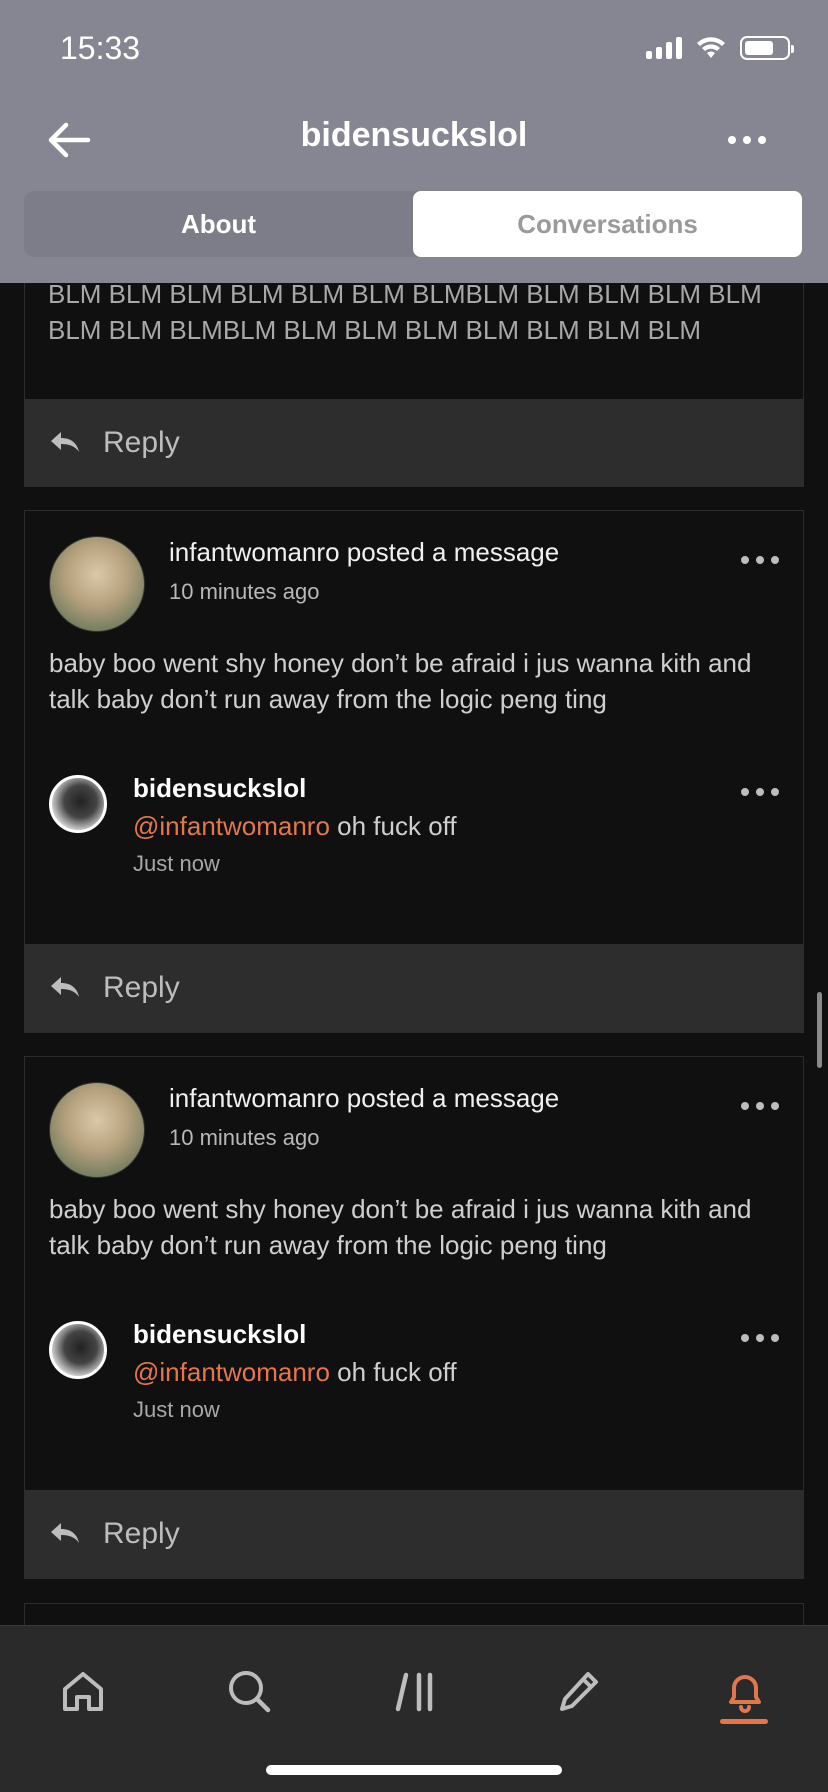 The image size is (828, 1792). Describe the element at coordinates (100, 48) in the screenshot. I see `status-time: 15:33` at that location.